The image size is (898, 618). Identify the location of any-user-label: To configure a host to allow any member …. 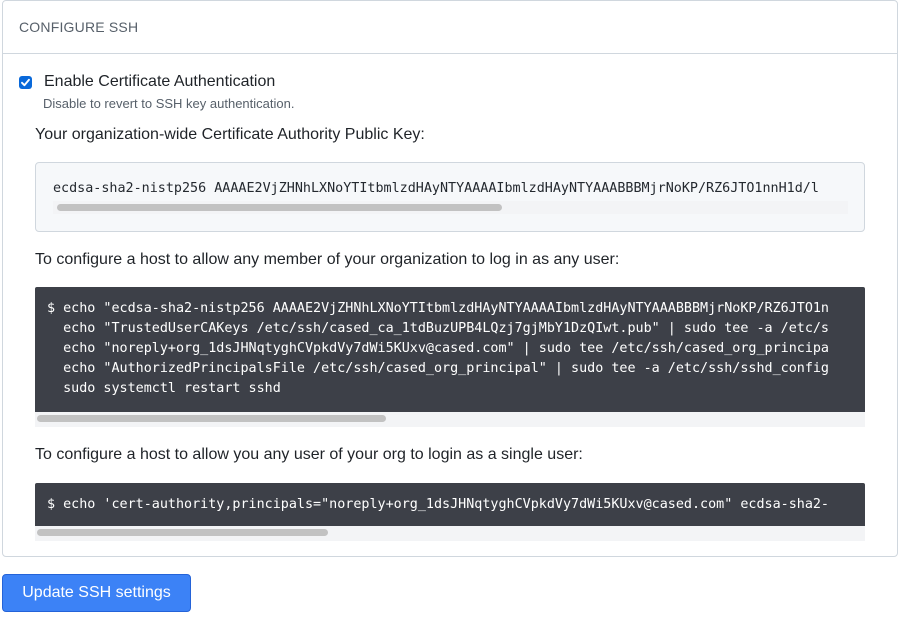
(327, 259).